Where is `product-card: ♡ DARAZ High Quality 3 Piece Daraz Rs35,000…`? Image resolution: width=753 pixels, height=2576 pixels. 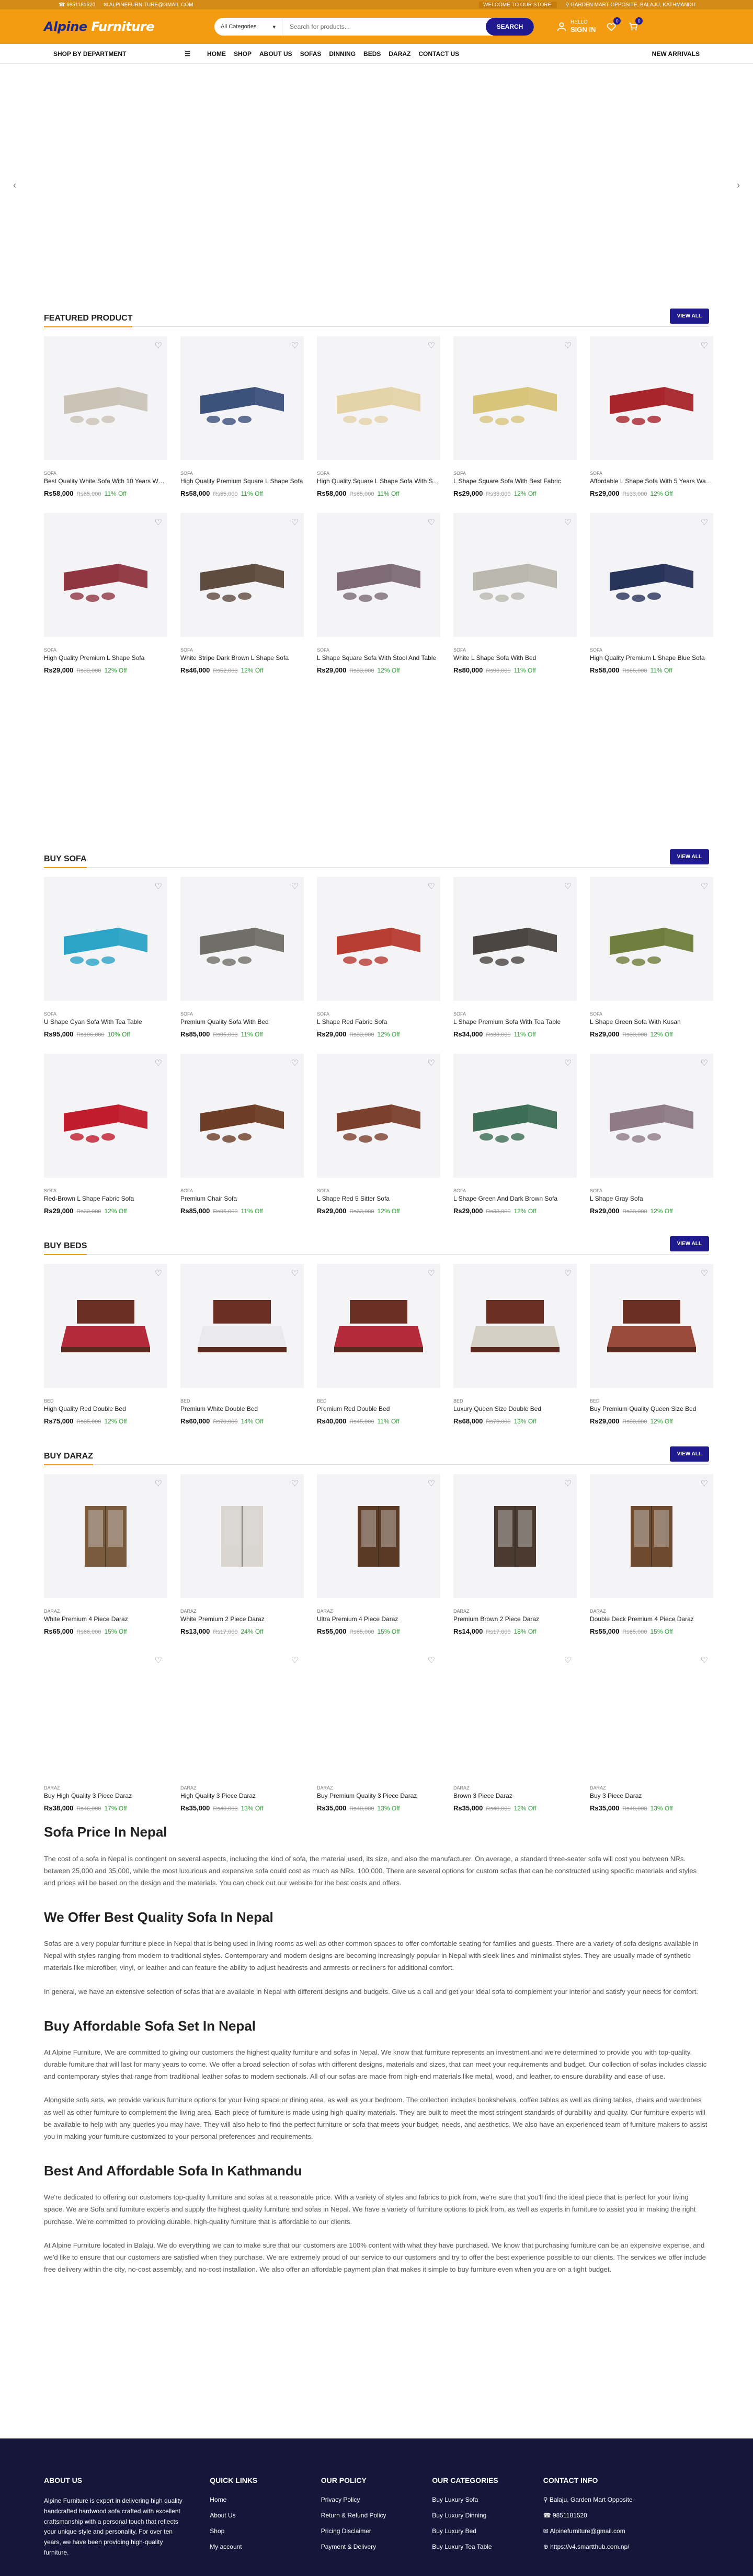 product-card: ♡ DARAZ High Quality 3 Piece Daraz Rs35,000… is located at coordinates (242, 1740).